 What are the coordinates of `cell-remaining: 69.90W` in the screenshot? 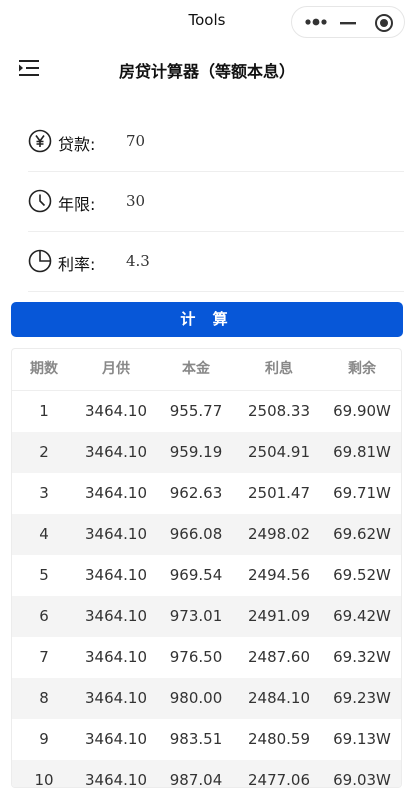 It's located at (362, 411).